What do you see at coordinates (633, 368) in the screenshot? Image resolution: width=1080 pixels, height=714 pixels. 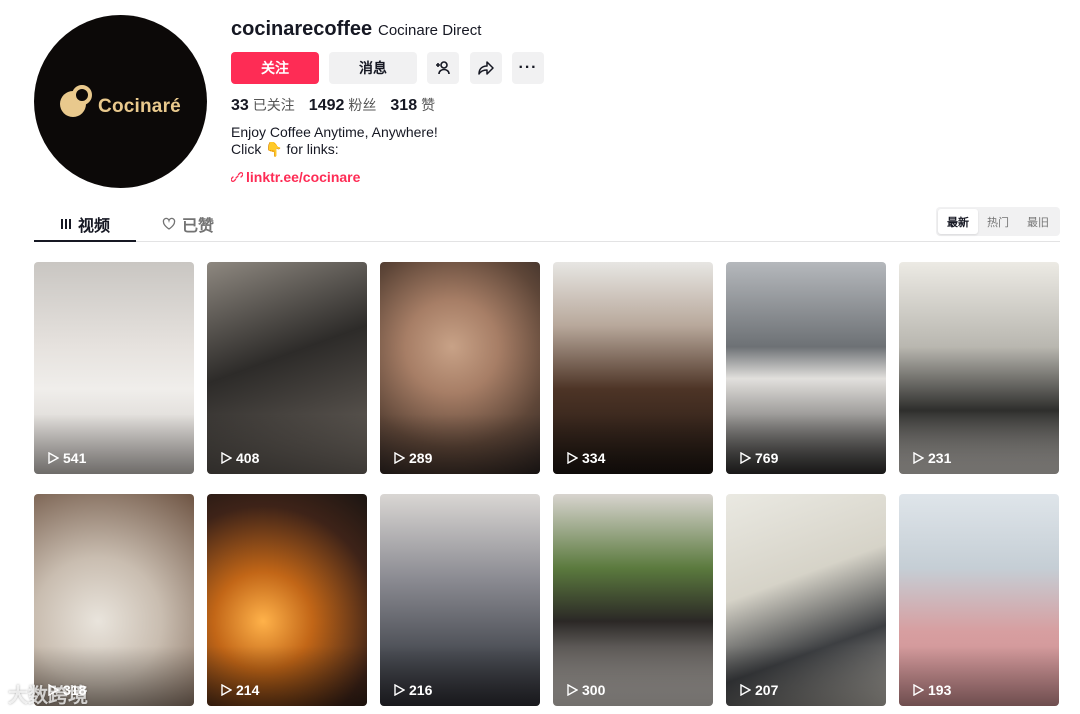 I see `video-card: 334` at bounding box center [633, 368].